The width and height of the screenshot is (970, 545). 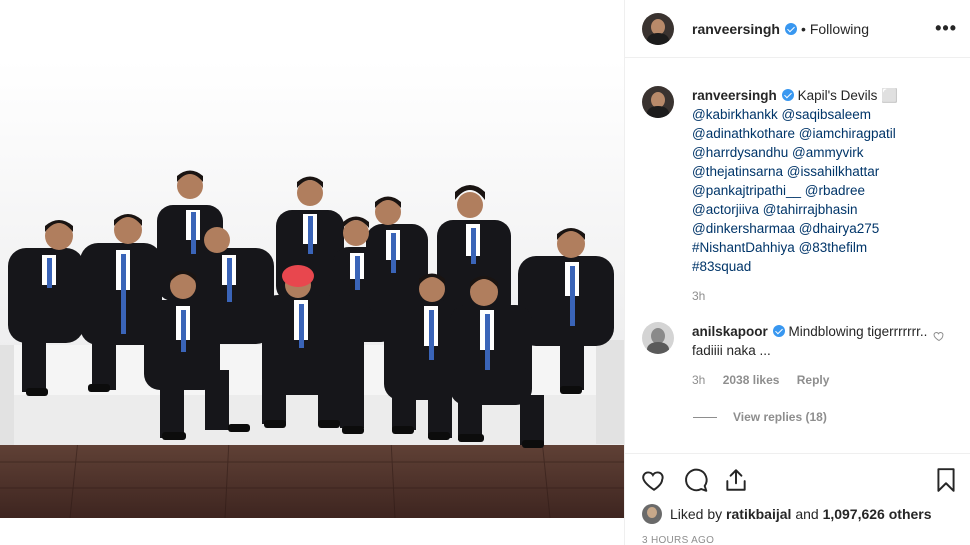 What do you see at coordinates (835, 190) in the screenshot?
I see `mention-link: @rbadree` at bounding box center [835, 190].